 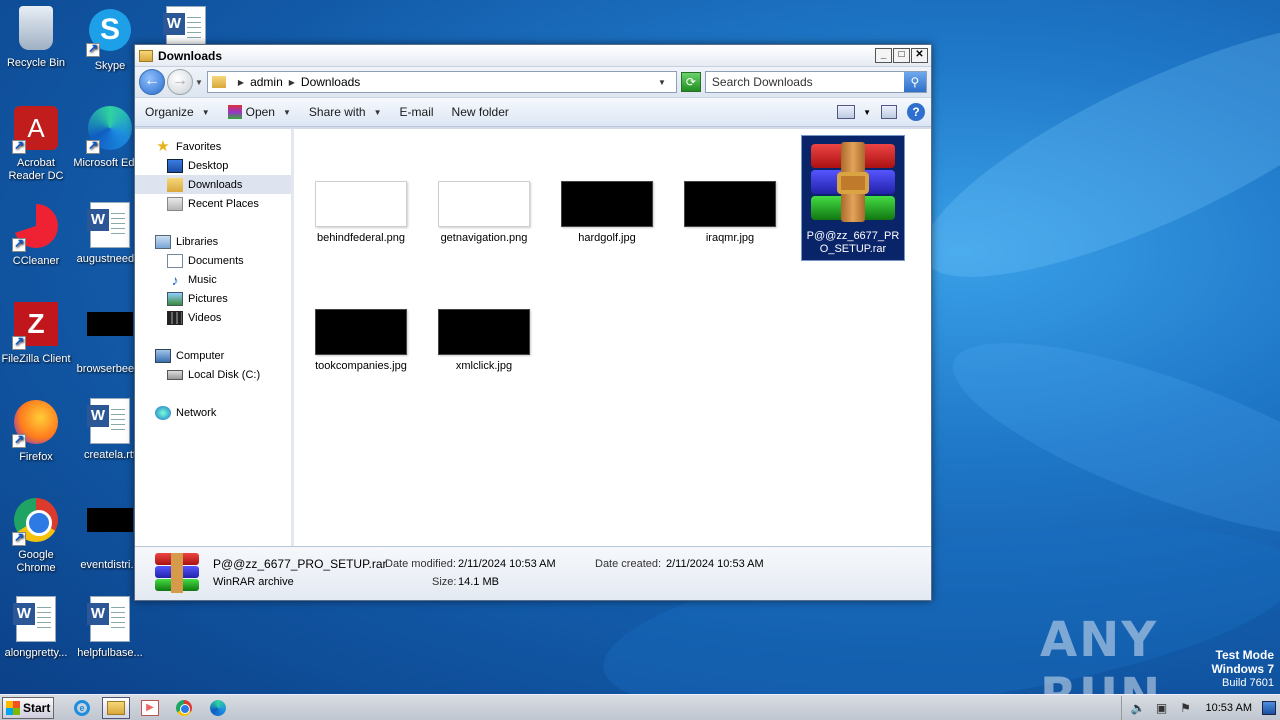 I want to click on nav-label: Favorites, so click(x=199, y=146).